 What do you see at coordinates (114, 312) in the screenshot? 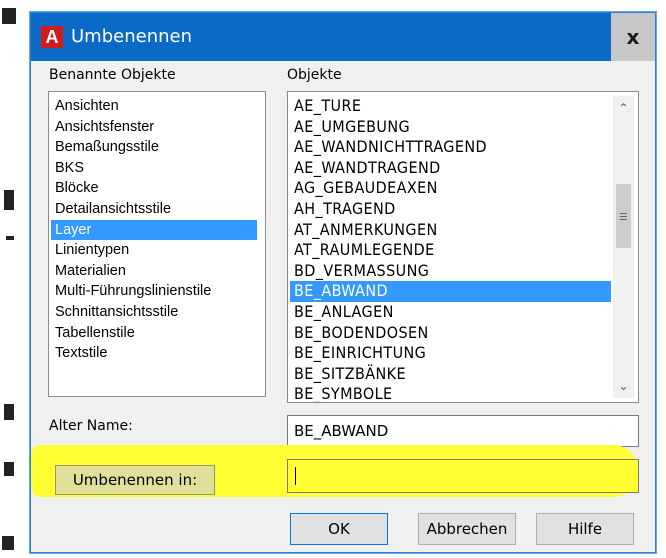
I see `list-item-schnittansichtsstile: Schnittansichtsstile` at bounding box center [114, 312].